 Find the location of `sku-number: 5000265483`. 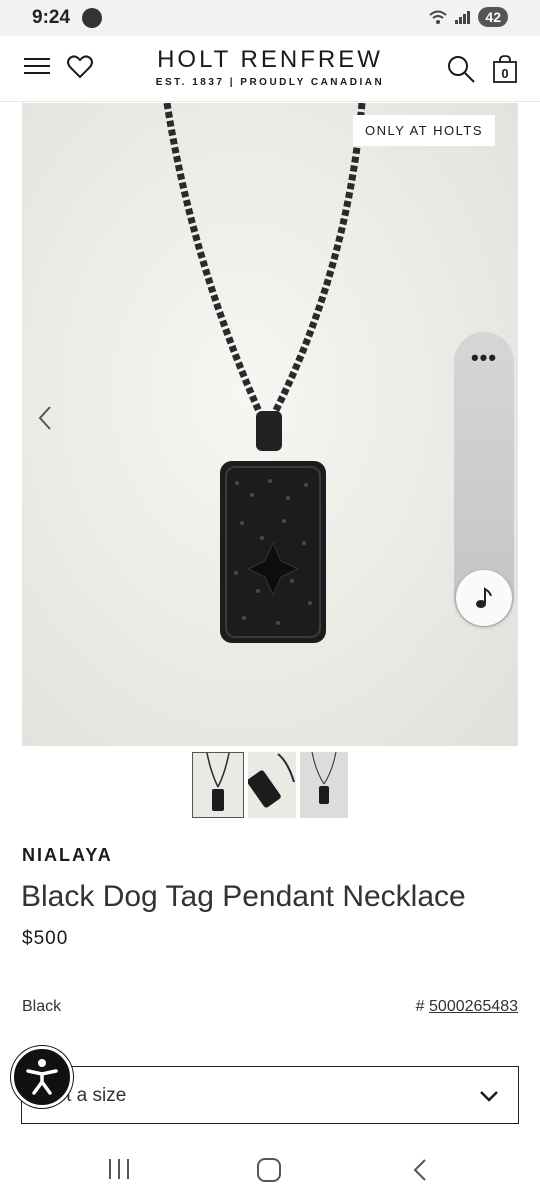

sku-number: 5000265483 is located at coordinates (473, 1006).